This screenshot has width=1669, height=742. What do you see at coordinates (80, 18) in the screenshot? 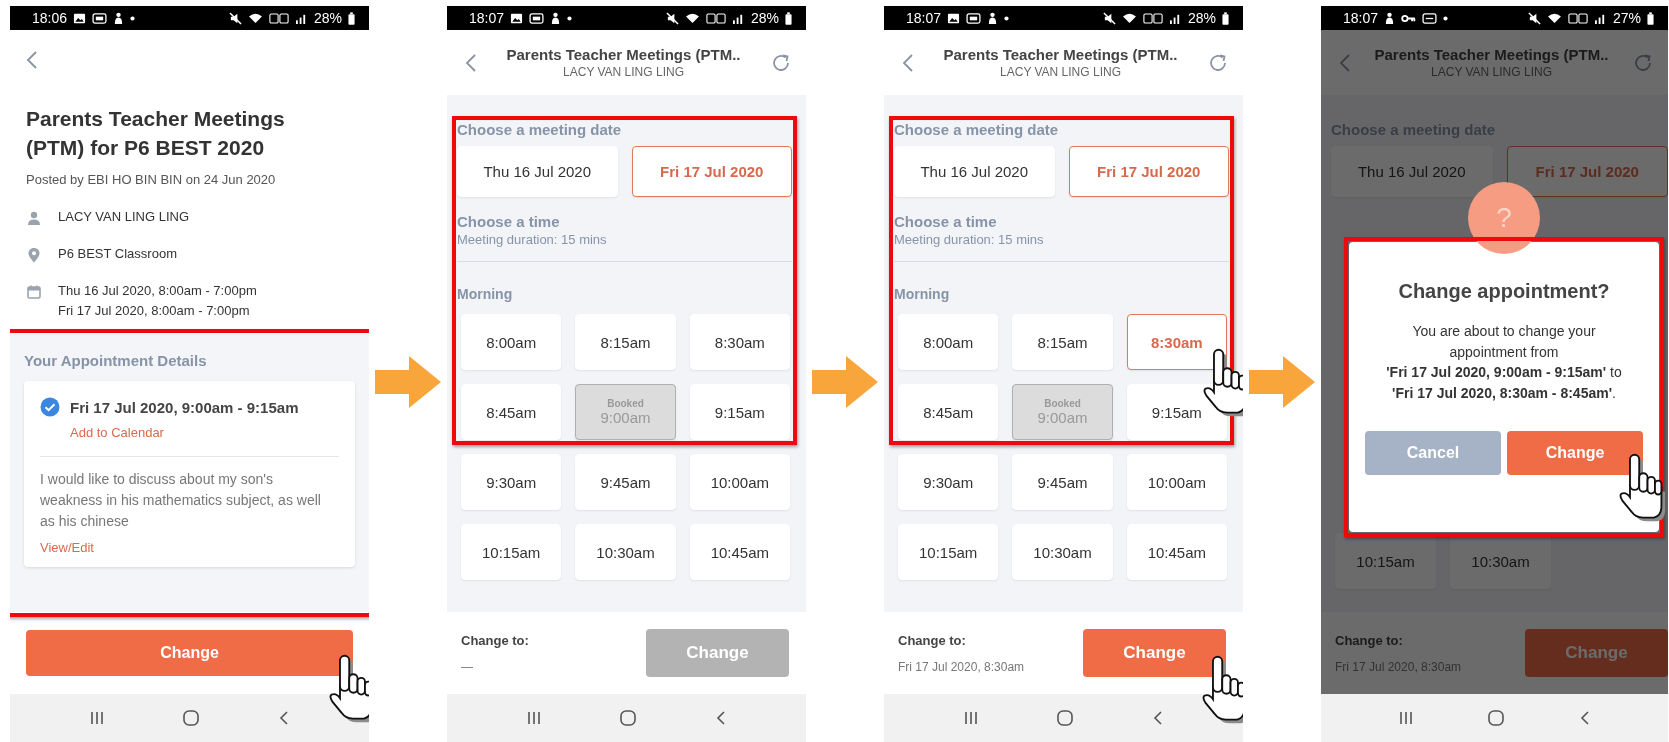
I see `image-icon` at bounding box center [80, 18].